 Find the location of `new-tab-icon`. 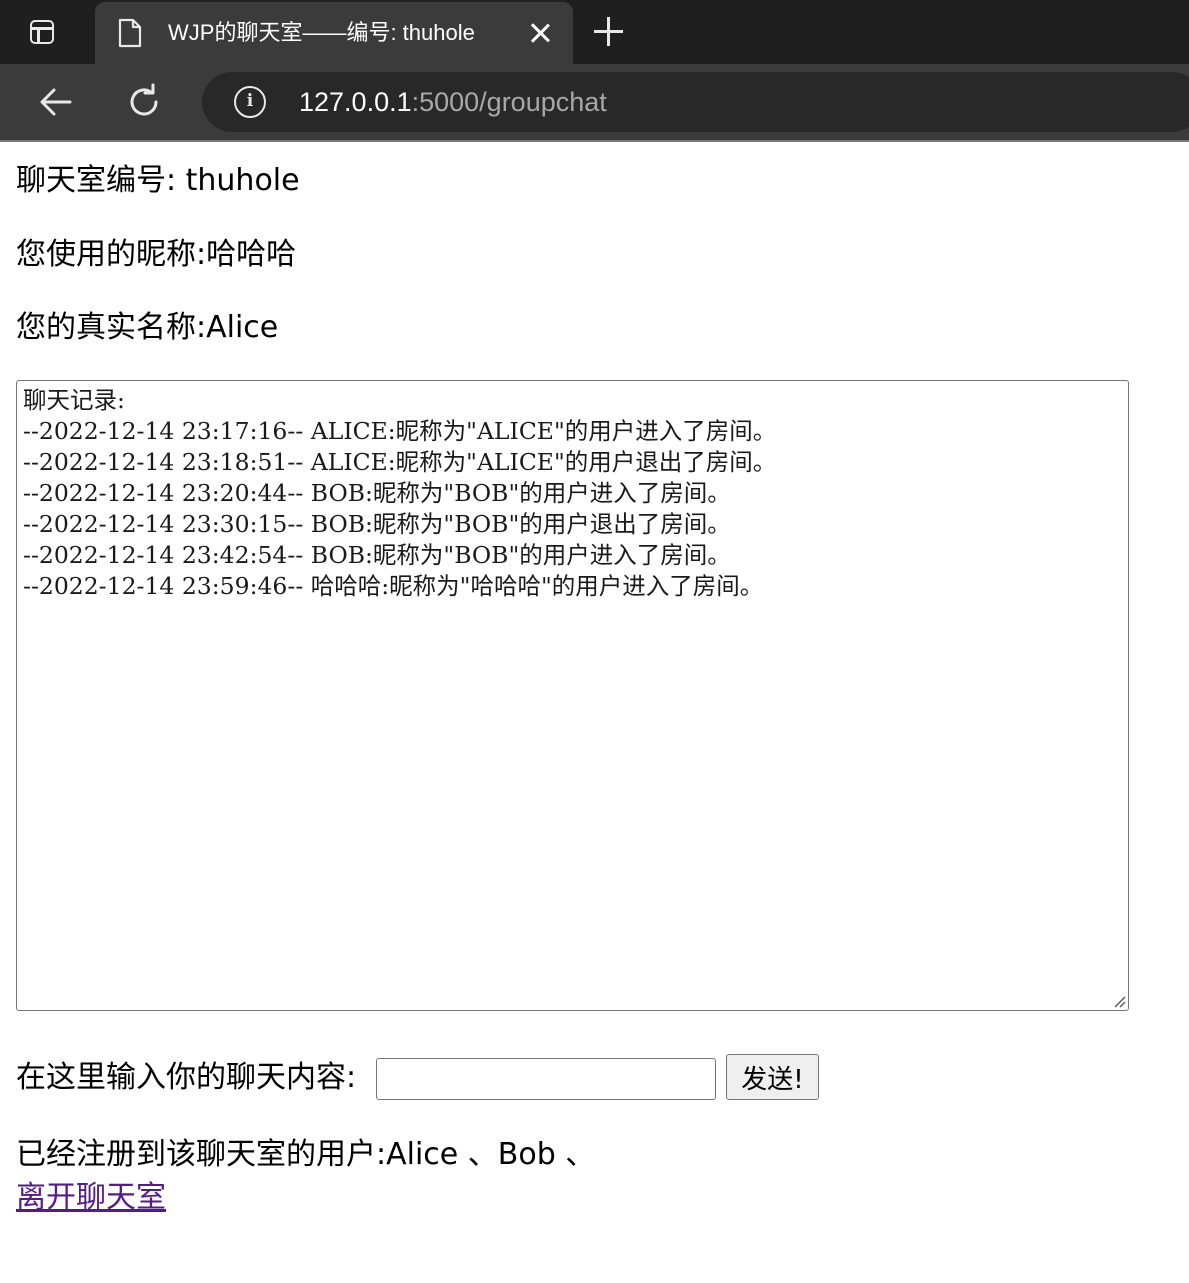

new-tab-icon is located at coordinates (609, 32).